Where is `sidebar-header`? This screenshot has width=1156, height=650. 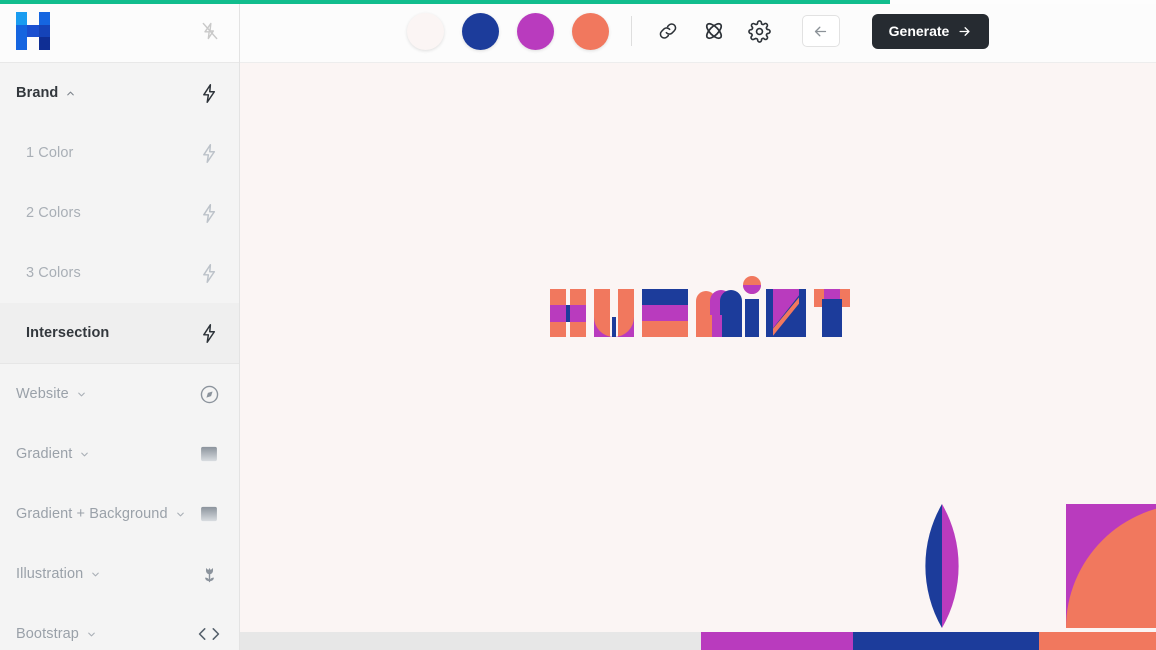
sidebar-header is located at coordinates (119, 31).